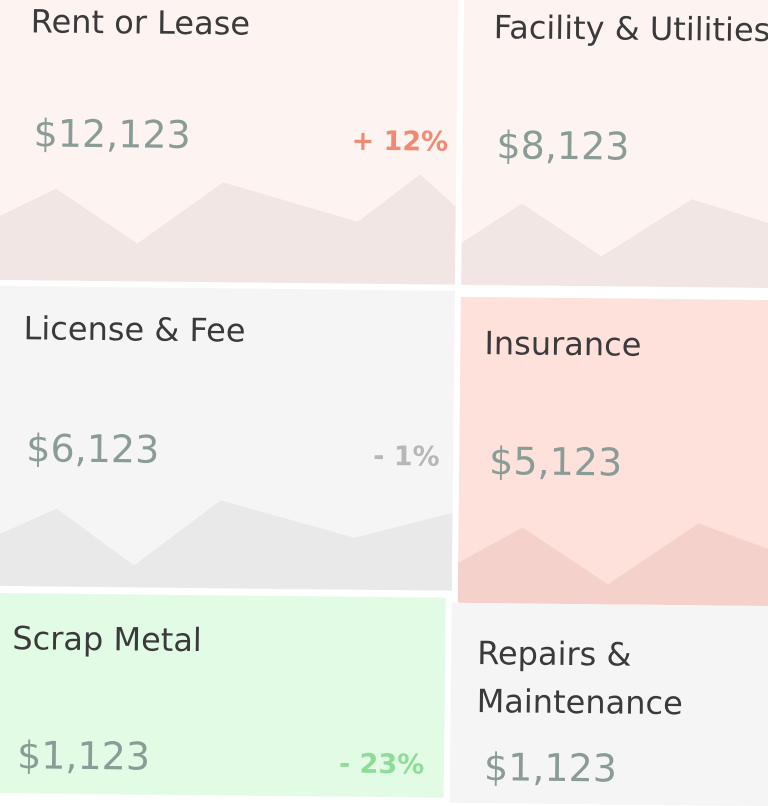 This screenshot has height=806, width=768. What do you see at coordinates (563, 146) in the screenshot?
I see `card-amount: $8,123` at bounding box center [563, 146].